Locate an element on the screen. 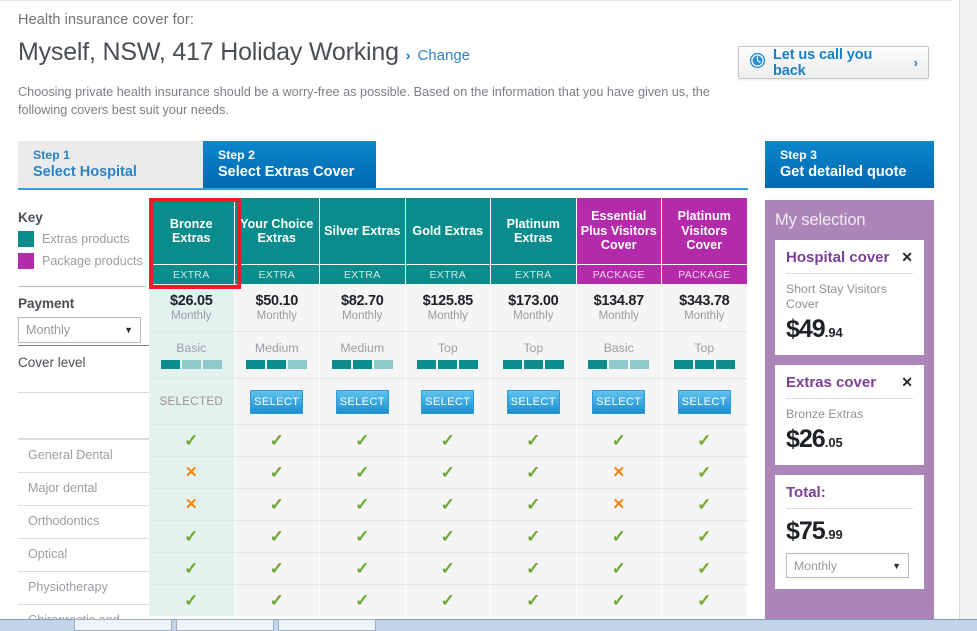 The width and height of the screenshot is (977, 631). select-button-1: SELECT is located at coordinates (277, 401).